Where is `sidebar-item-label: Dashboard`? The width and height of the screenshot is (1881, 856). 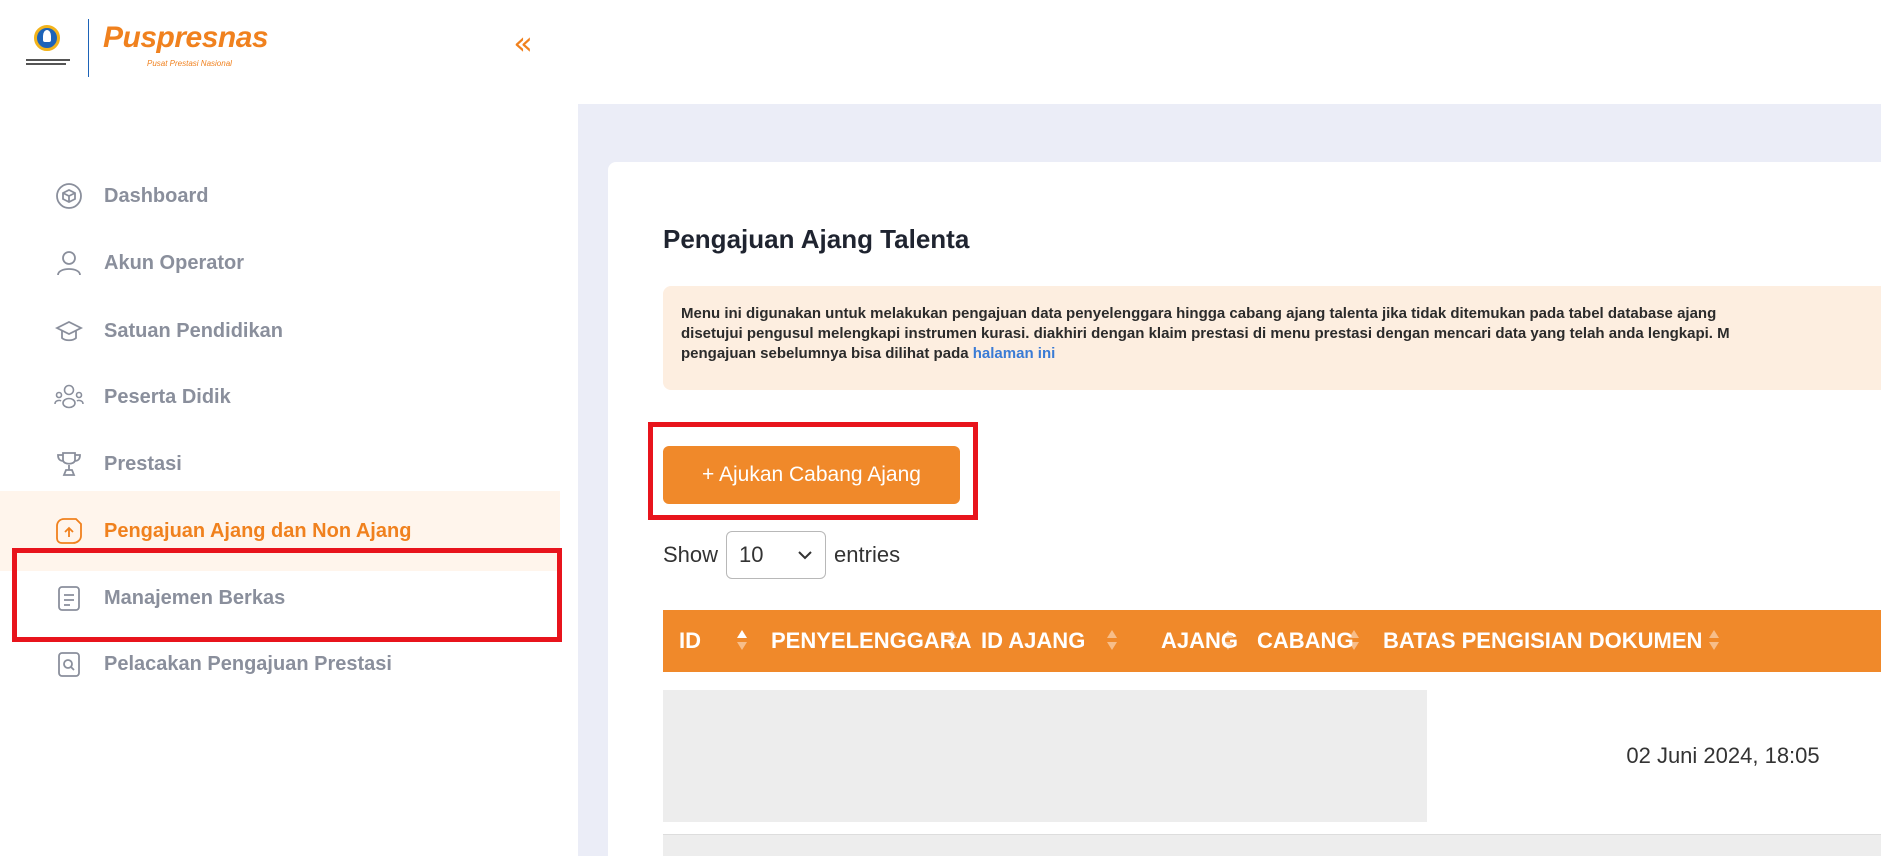 sidebar-item-label: Dashboard is located at coordinates (156, 195).